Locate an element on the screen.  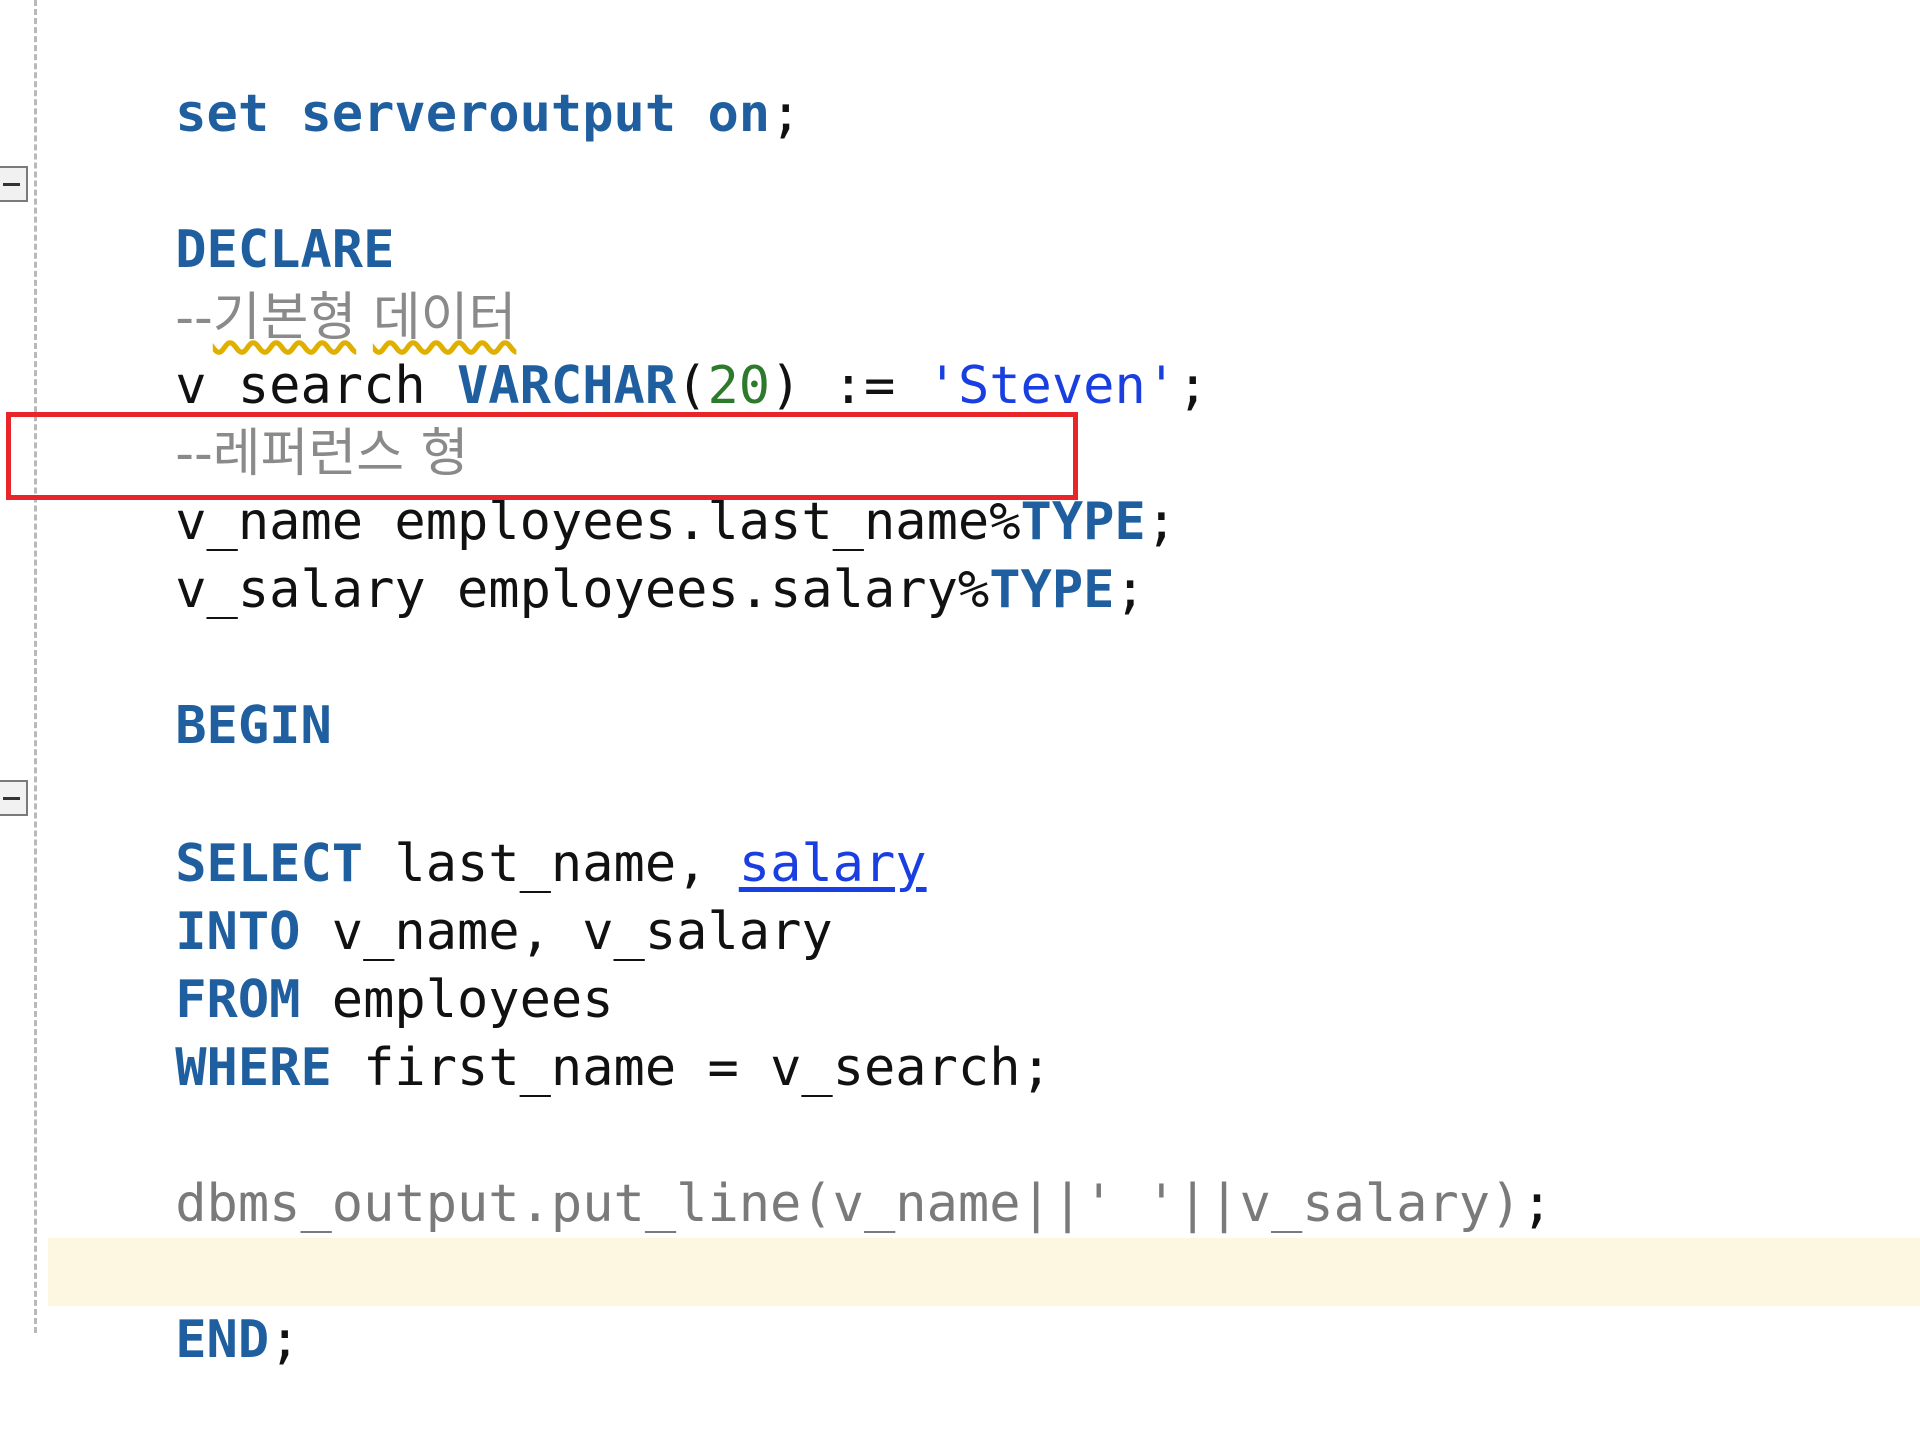
assign: ) := is located at coordinates (848, 386).